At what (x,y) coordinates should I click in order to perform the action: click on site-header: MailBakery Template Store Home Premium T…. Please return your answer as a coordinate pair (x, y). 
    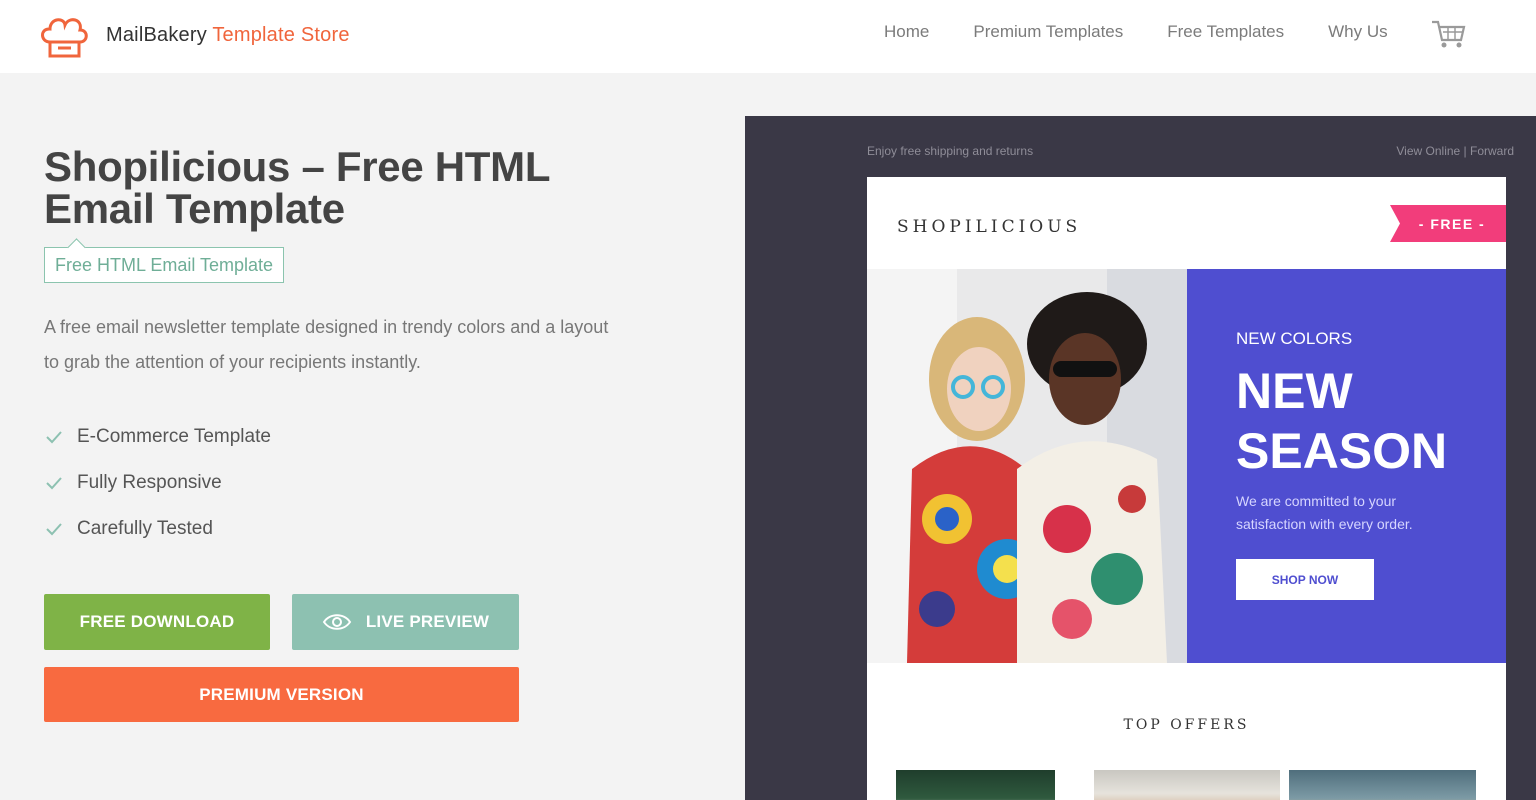
    Looking at the image, I should click on (768, 36).